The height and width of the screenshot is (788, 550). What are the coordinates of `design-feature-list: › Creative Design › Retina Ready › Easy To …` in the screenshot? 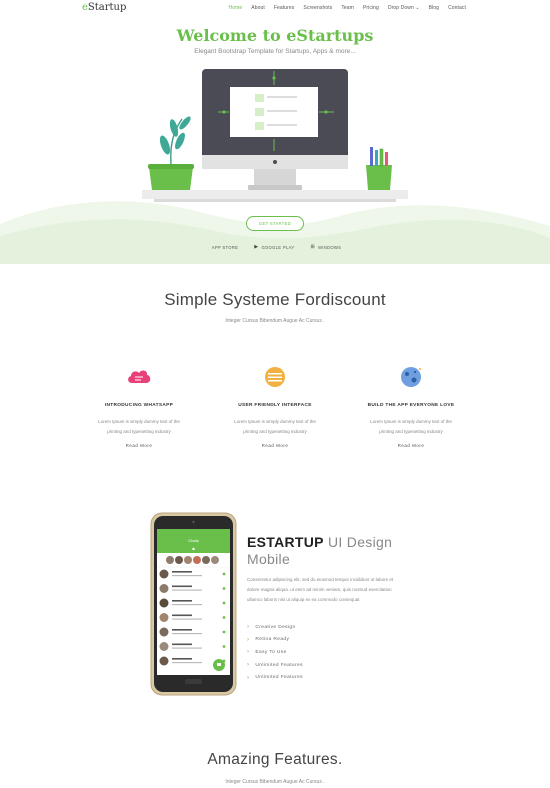 It's located at (275, 652).